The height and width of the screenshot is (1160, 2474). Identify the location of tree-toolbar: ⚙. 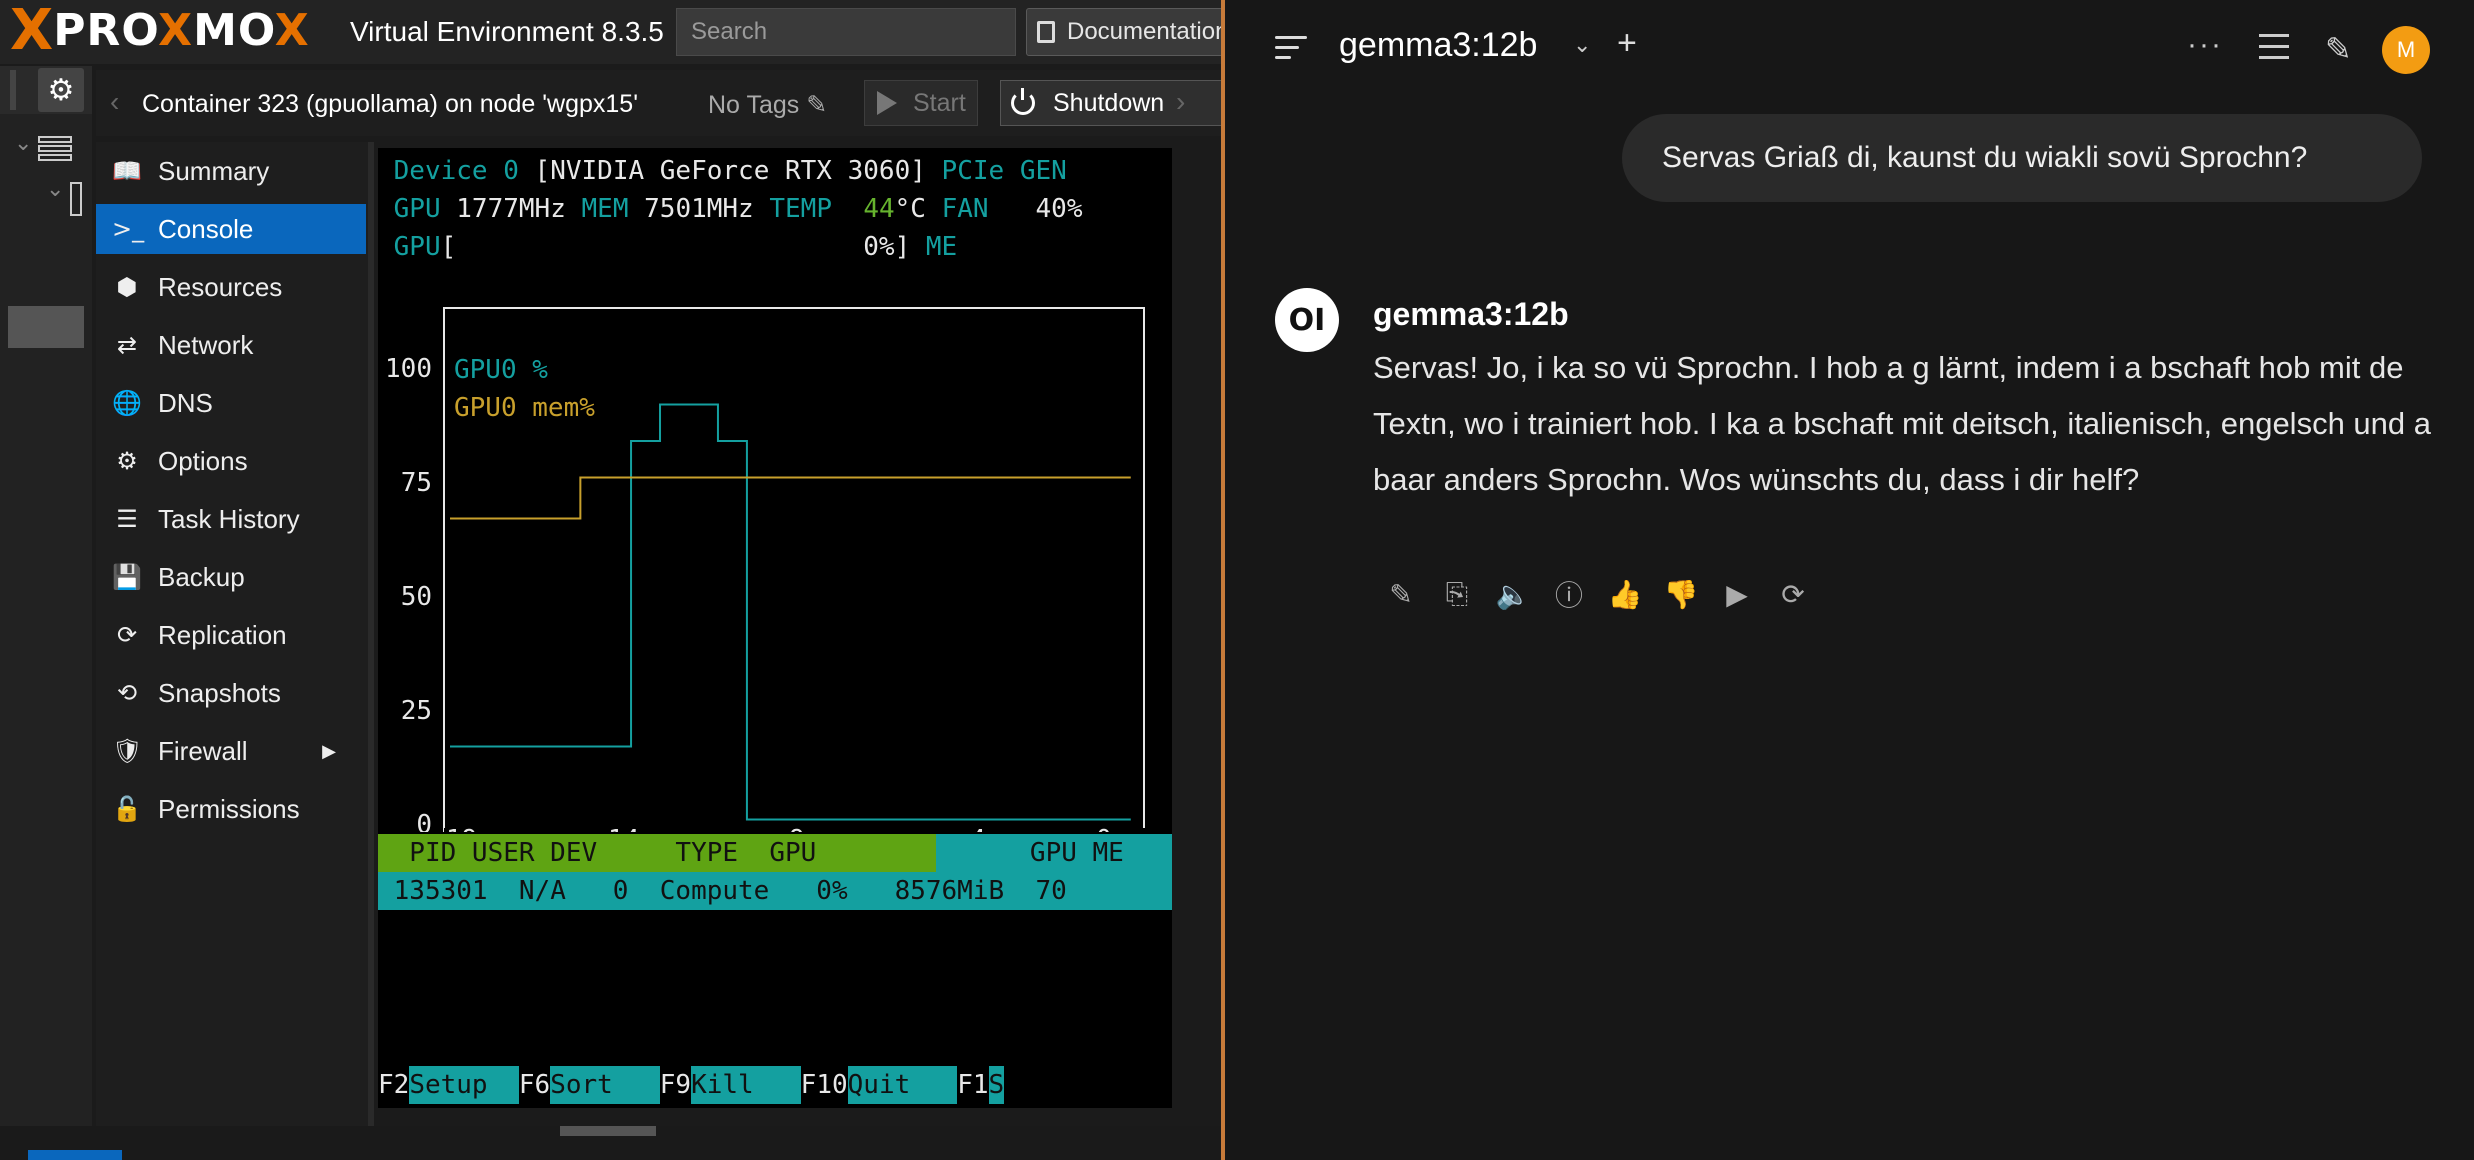
(46, 90).